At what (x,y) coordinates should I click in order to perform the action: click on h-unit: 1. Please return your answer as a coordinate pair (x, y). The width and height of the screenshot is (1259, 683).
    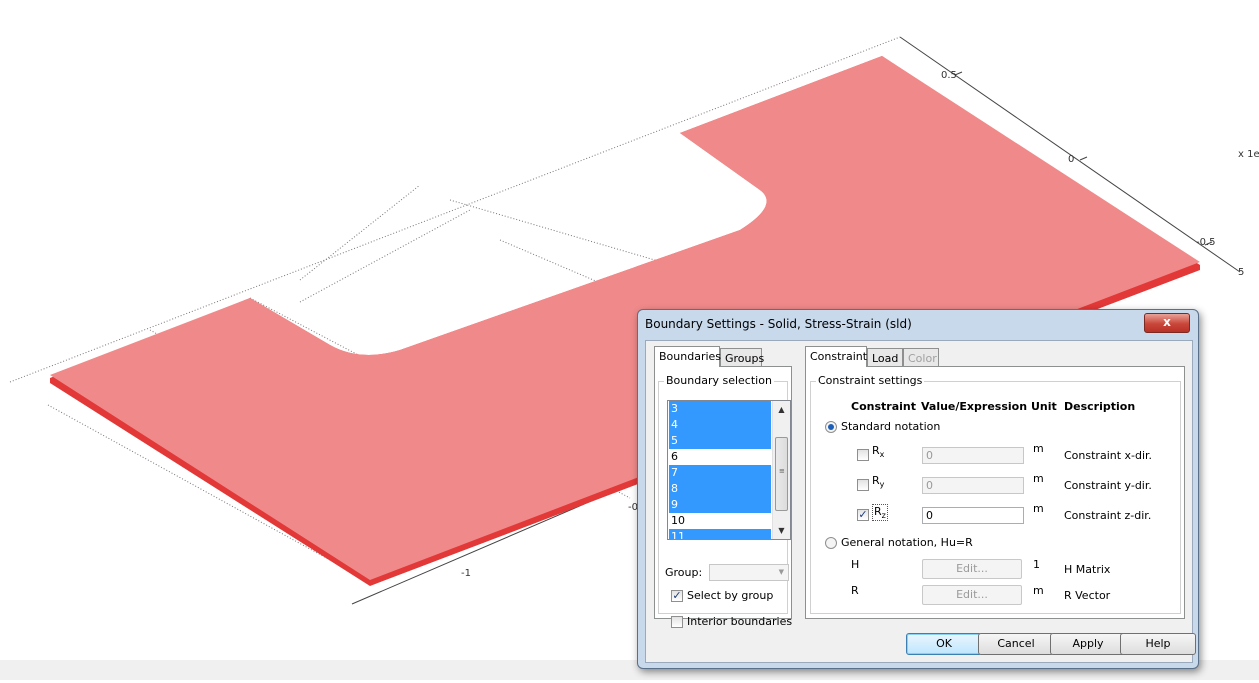
    Looking at the image, I should click on (1036, 564).